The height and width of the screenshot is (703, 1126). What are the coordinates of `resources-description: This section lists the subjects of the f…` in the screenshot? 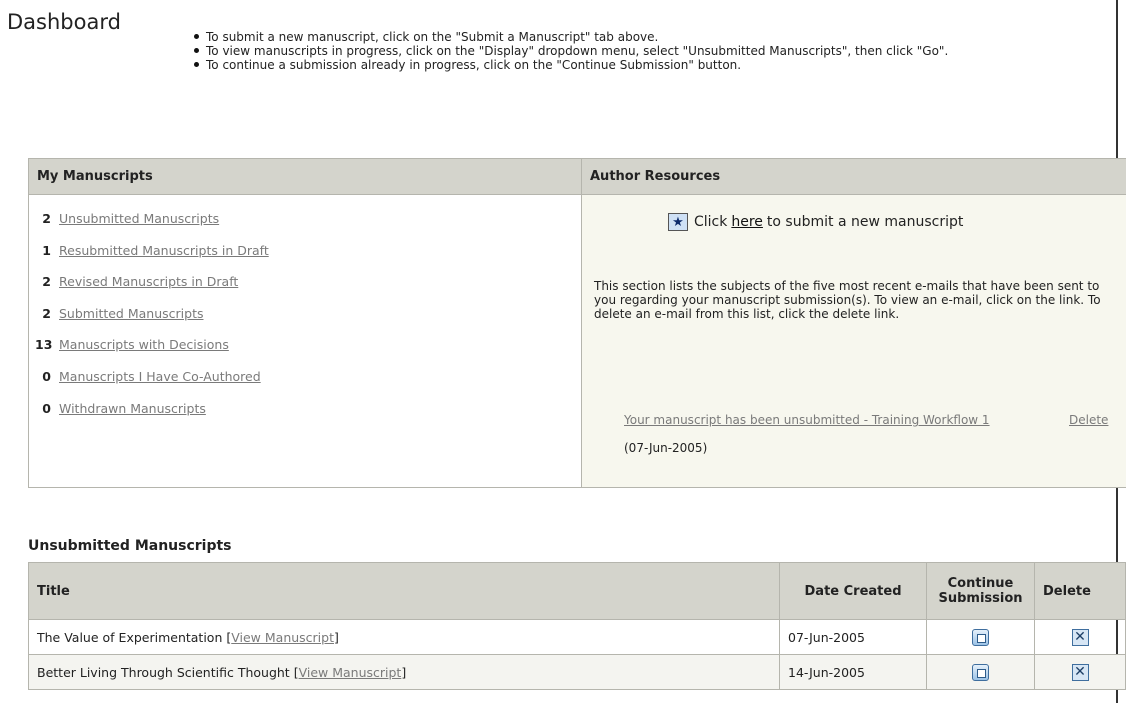 It's located at (847, 300).